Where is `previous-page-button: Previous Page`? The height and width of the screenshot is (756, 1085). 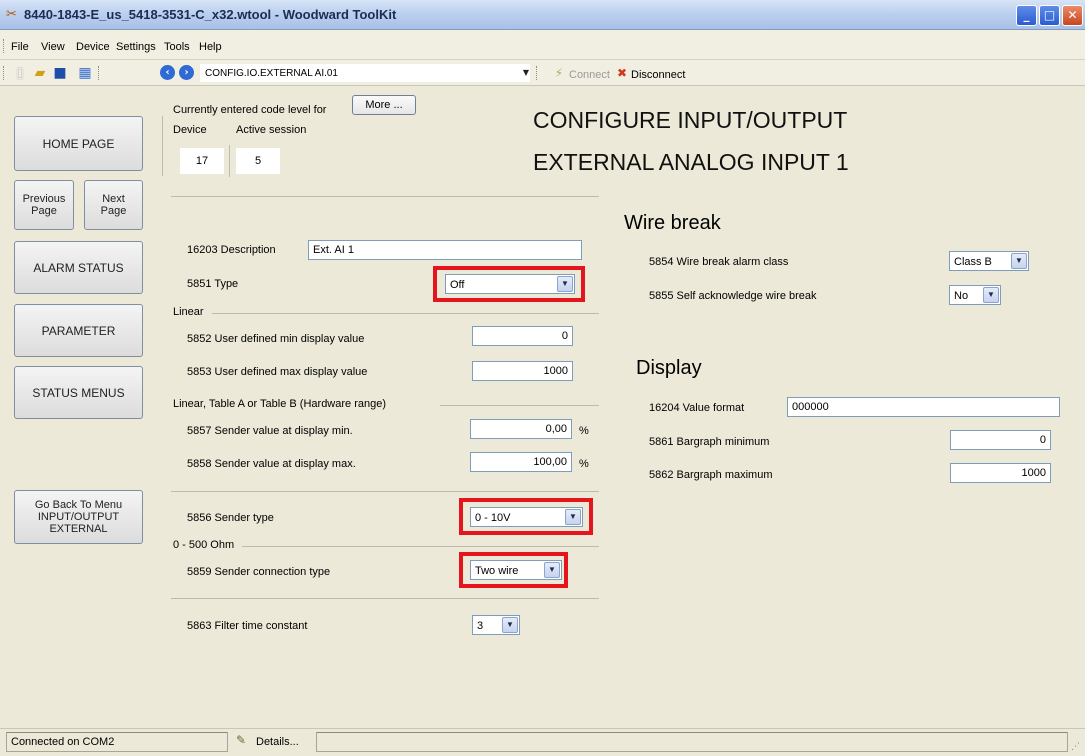
previous-page-button: Previous Page is located at coordinates (44, 205).